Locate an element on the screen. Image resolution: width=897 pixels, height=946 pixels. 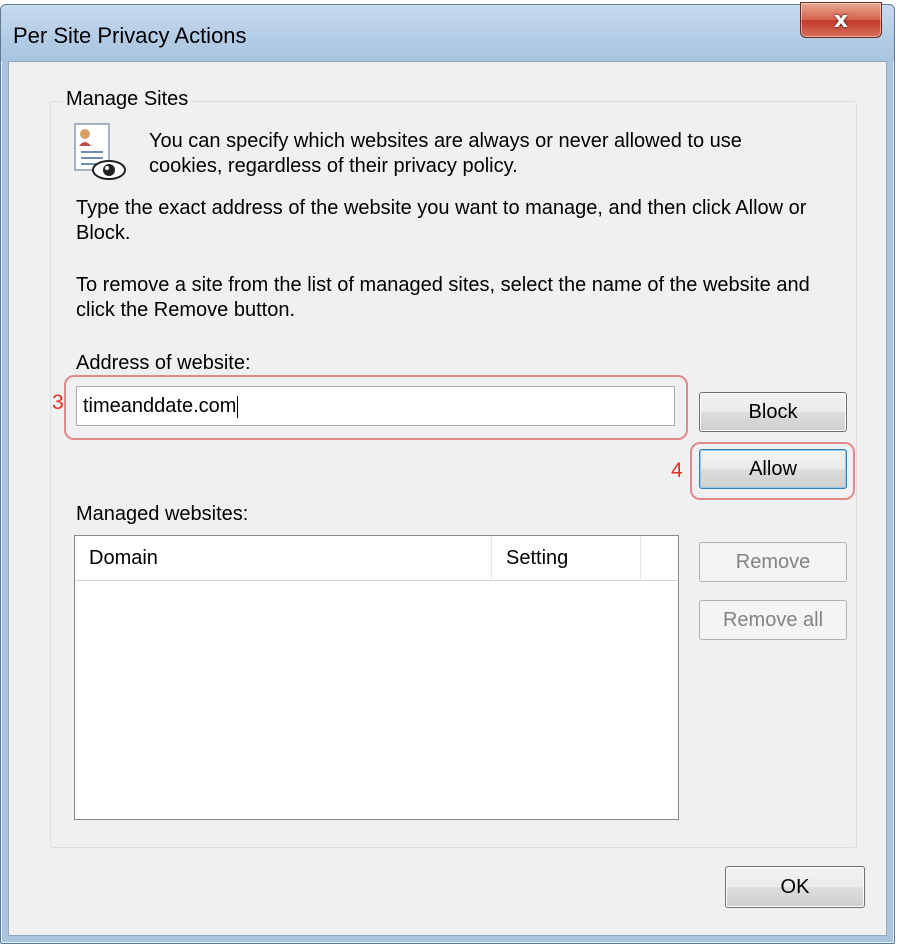
address-label: Address of website: is located at coordinates (163, 363).